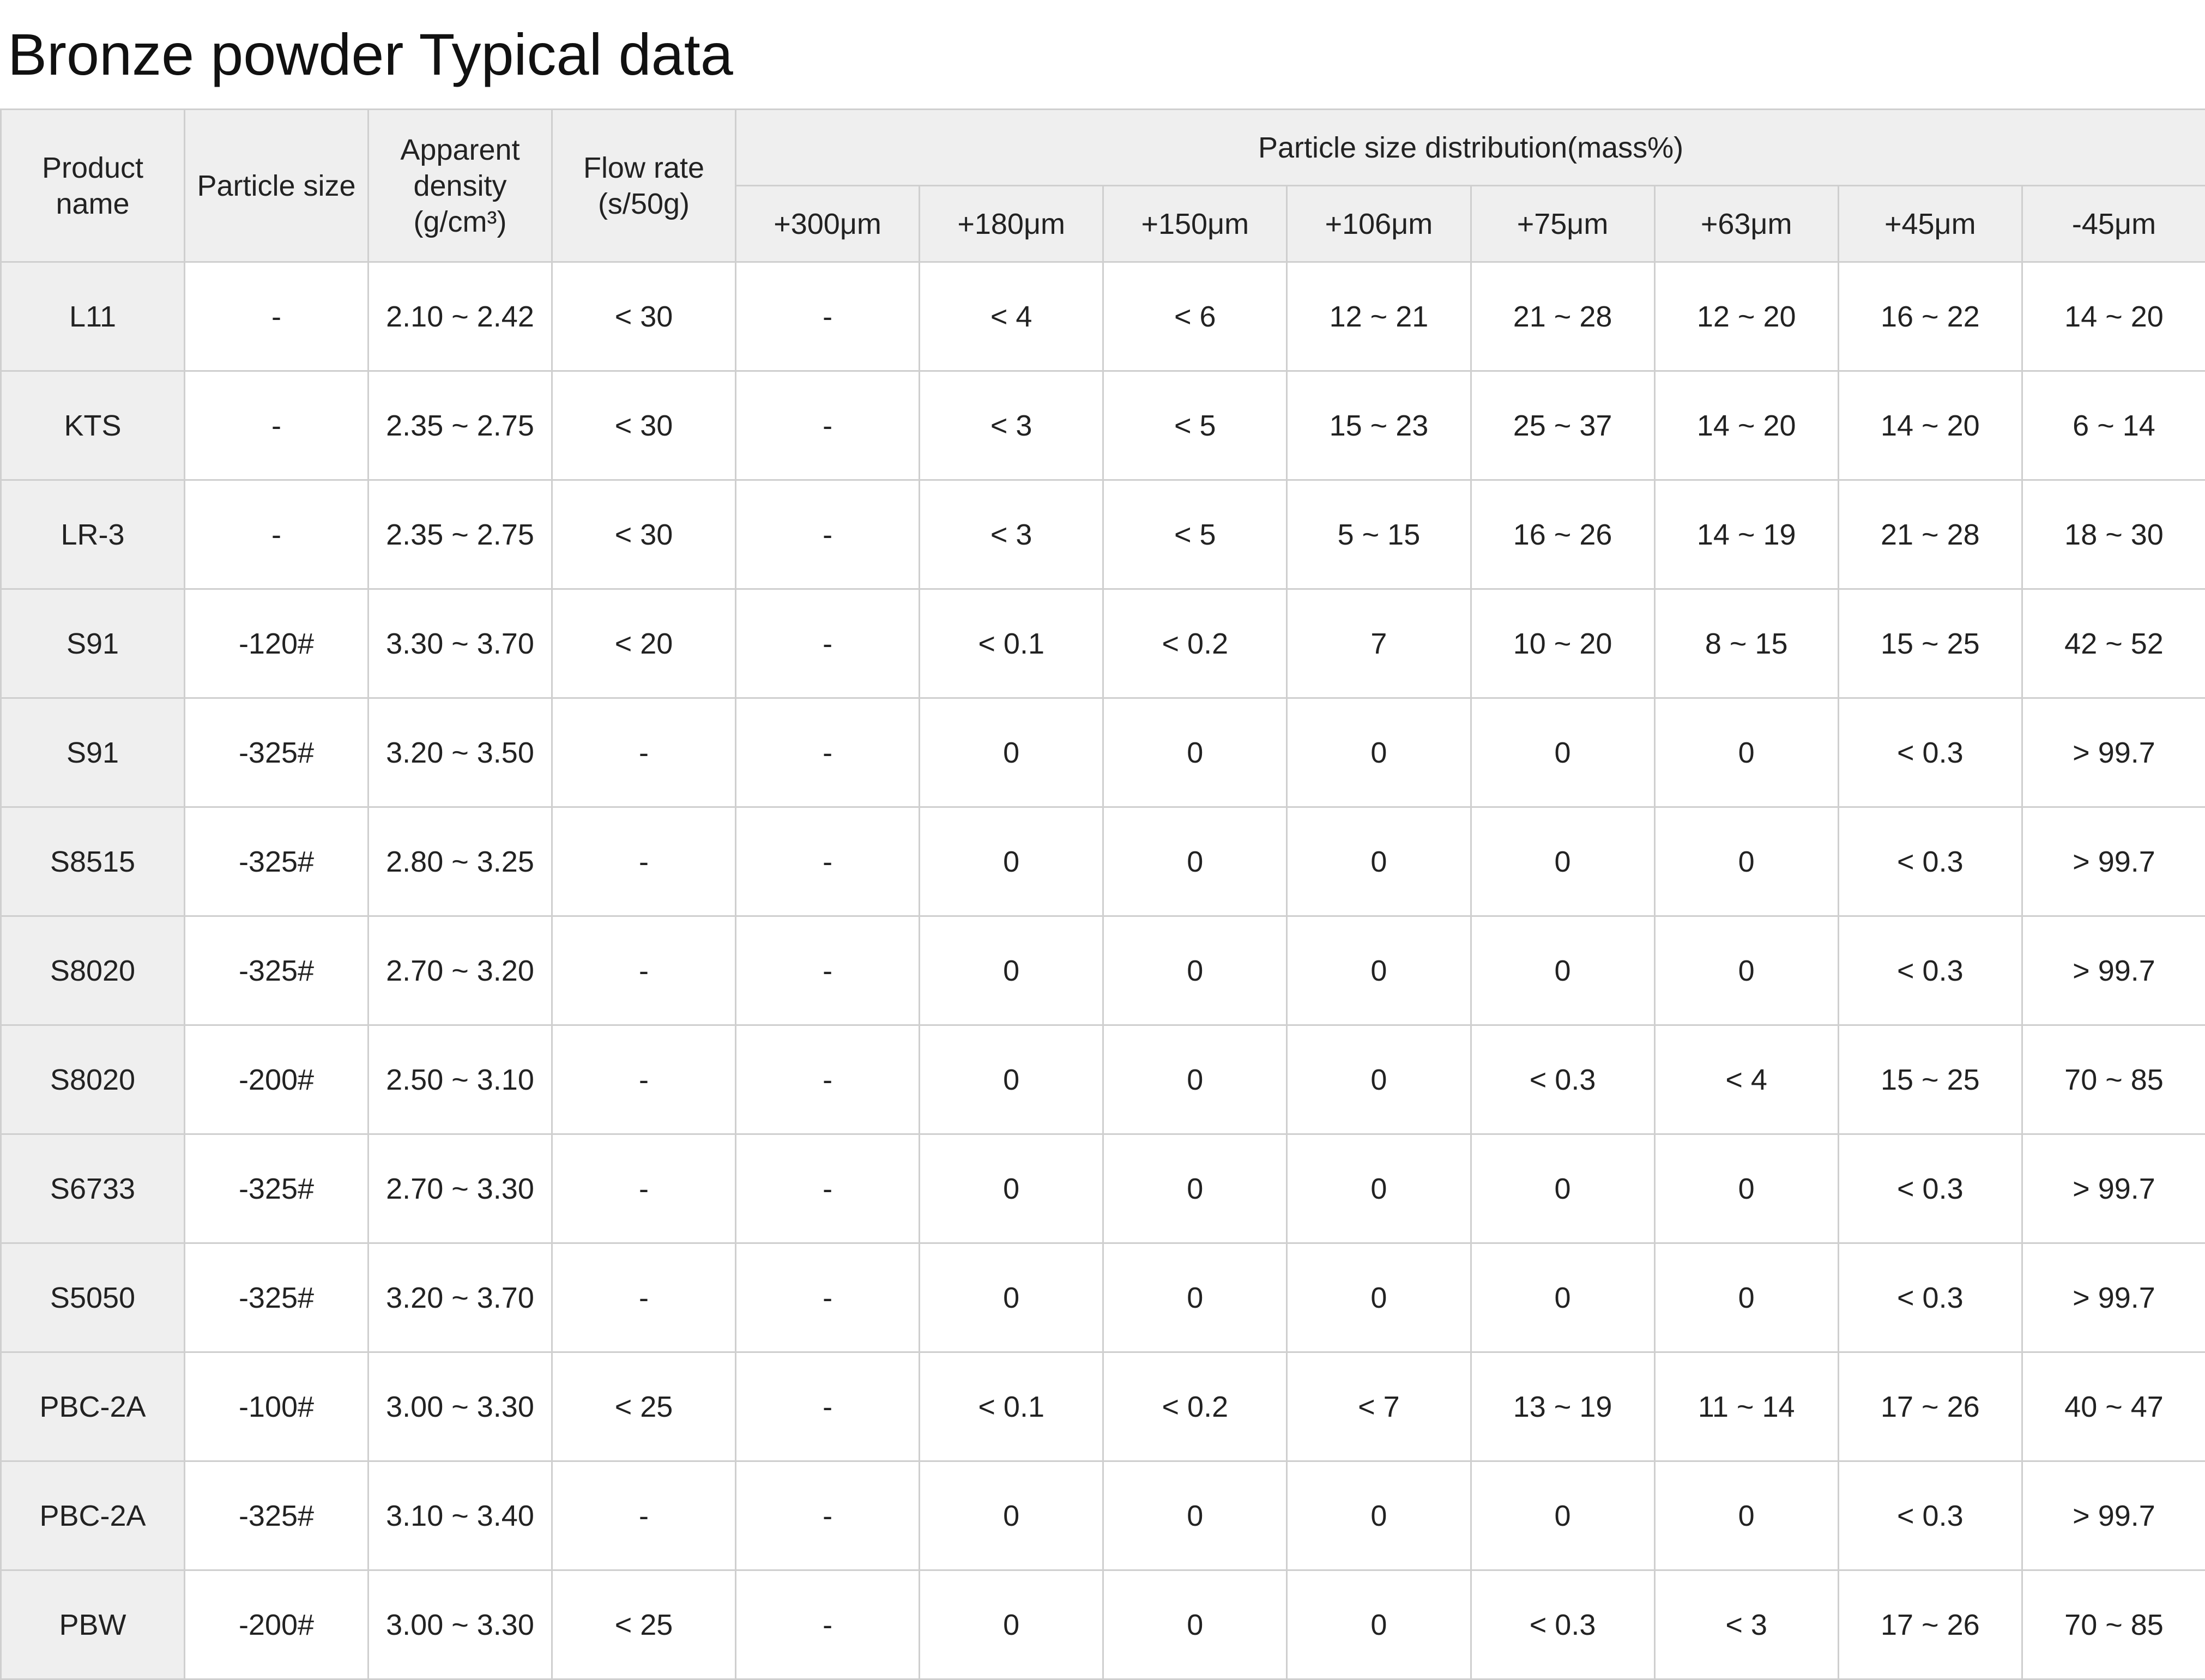  What do you see at coordinates (1379, 224) in the screenshot?
I see `header-dist-col: +106μm` at bounding box center [1379, 224].